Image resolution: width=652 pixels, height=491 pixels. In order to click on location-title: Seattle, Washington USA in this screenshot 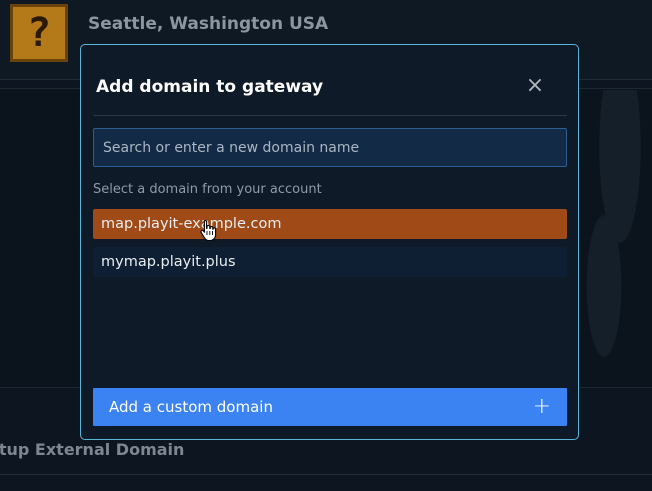, I will do `click(208, 24)`.